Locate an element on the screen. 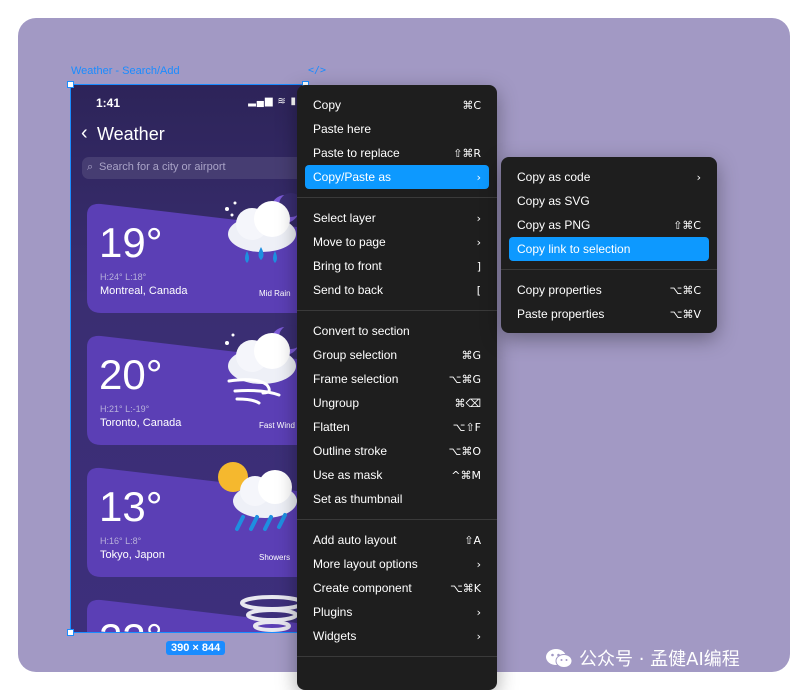 The height and width of the screenshot is (690, 808). menu-item-add-auto-layout: Add auto layout ⇧A is located at coordinates (397, 540).